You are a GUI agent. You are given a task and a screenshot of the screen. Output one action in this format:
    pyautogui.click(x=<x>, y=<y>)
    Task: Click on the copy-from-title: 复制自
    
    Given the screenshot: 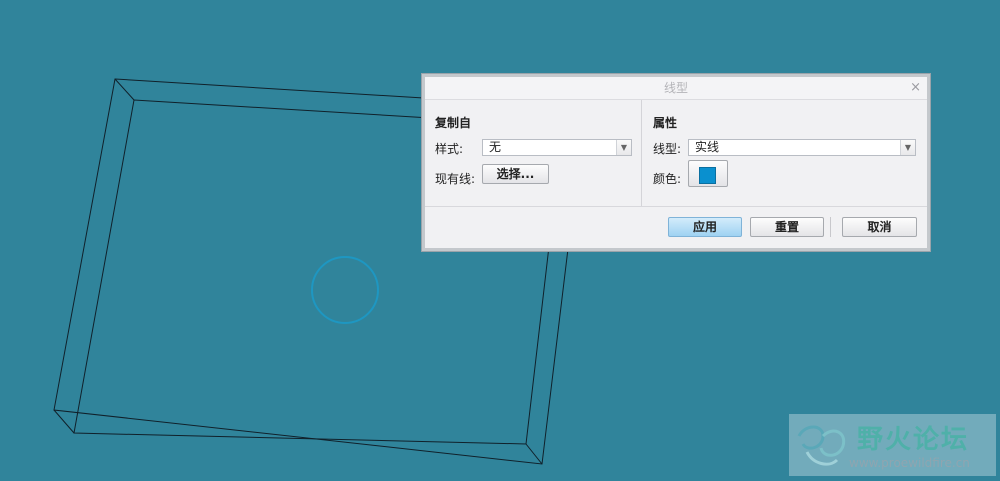 What is the action you would take?
    pyautogui.click(x=453, y=123)
    